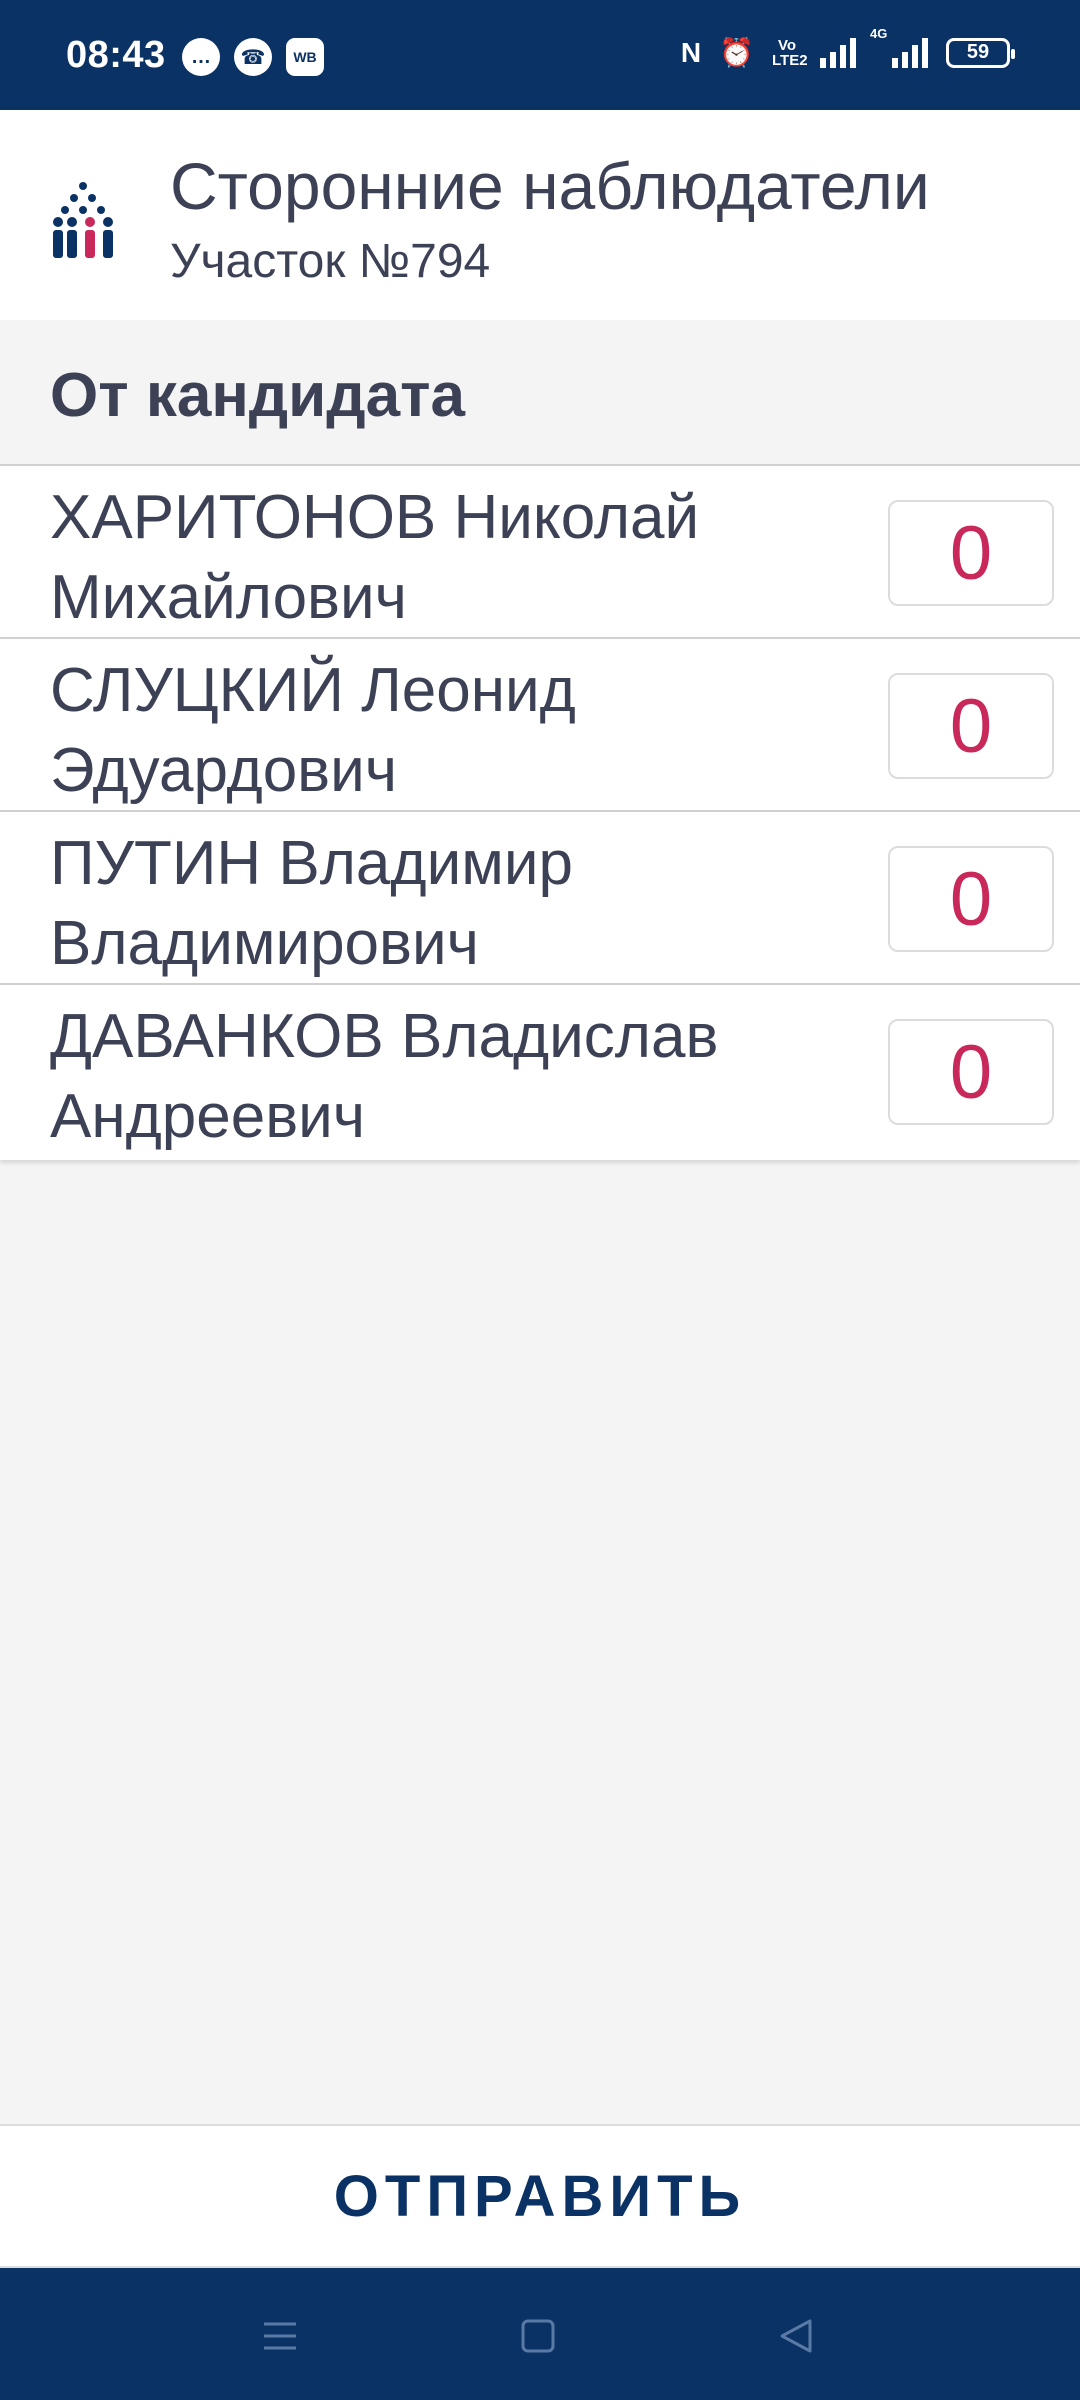 The height and width of the screenshot is (2400, 1080). What do you see at coordinates (384, 1076) in the screenshot?
I see `candidate-name: ДАВАНКОВ Владислав Андреевич` at bounding box center [384, 1076].